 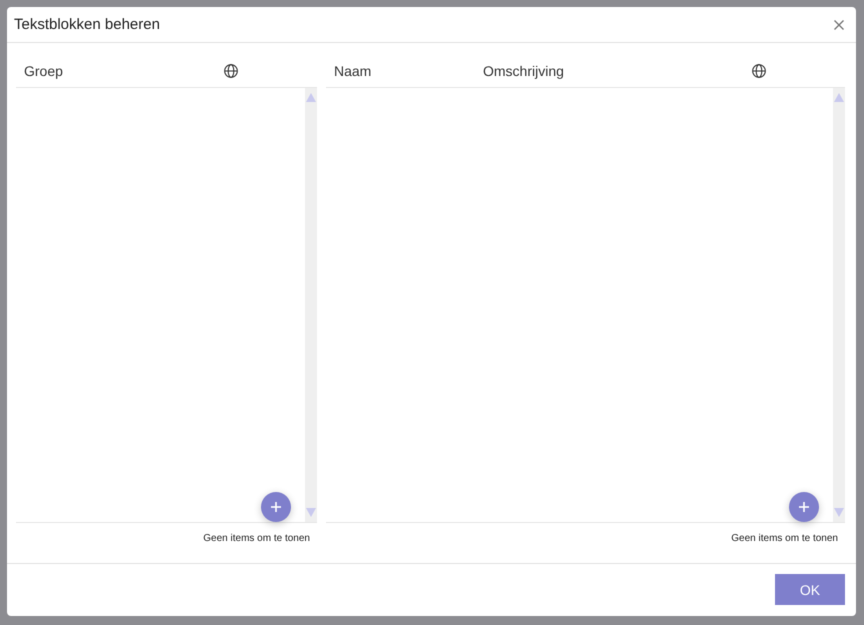 What do you see at coordinates (353, 71) in the screenshot?
I see `column-header: Naam` at bounding box center [353, 71].